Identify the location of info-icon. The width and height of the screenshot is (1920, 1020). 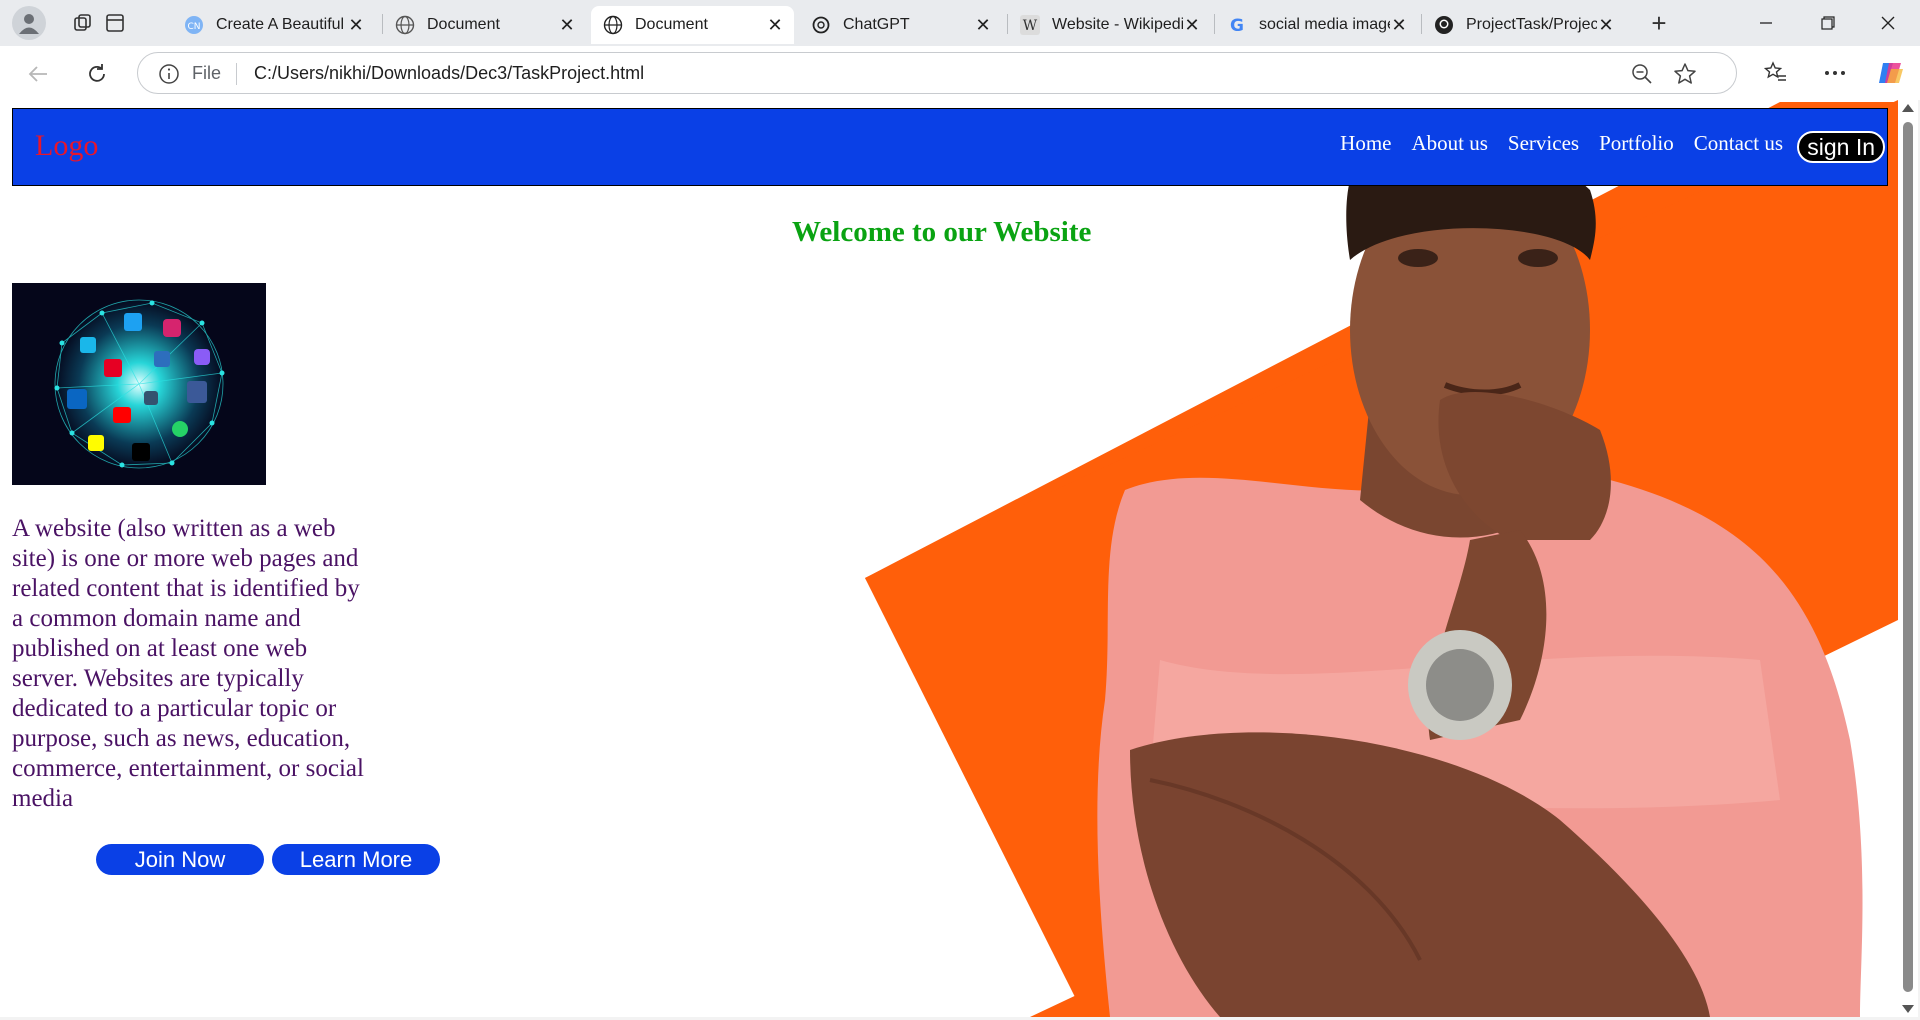
(169, 76).